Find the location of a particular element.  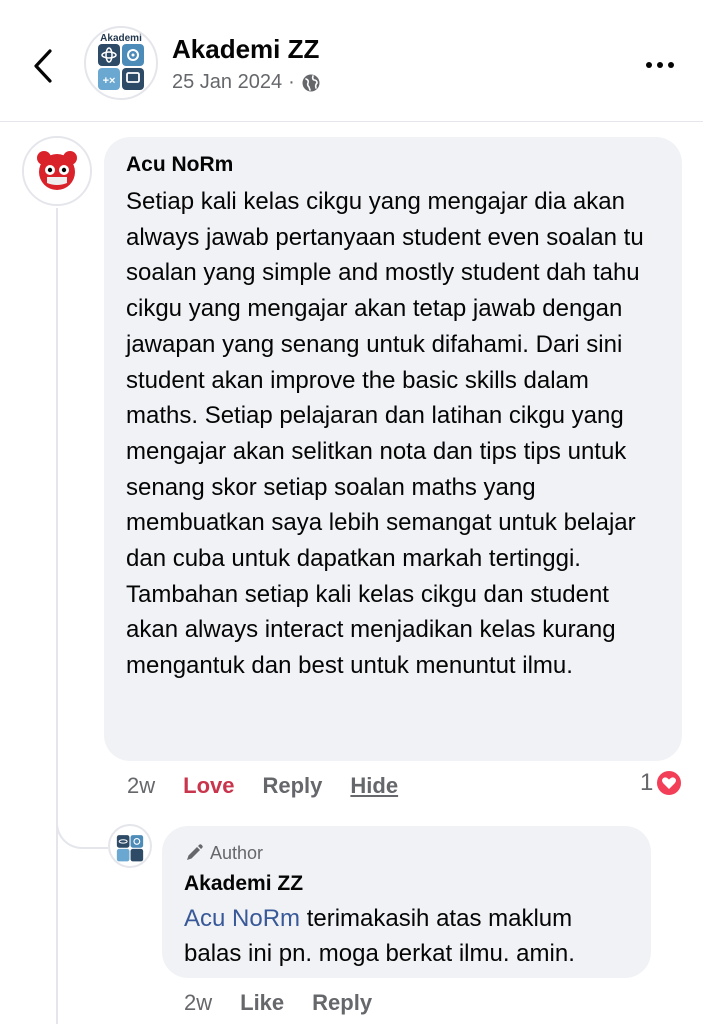

author-badge-label: Author is located at coordinates (237, 852).